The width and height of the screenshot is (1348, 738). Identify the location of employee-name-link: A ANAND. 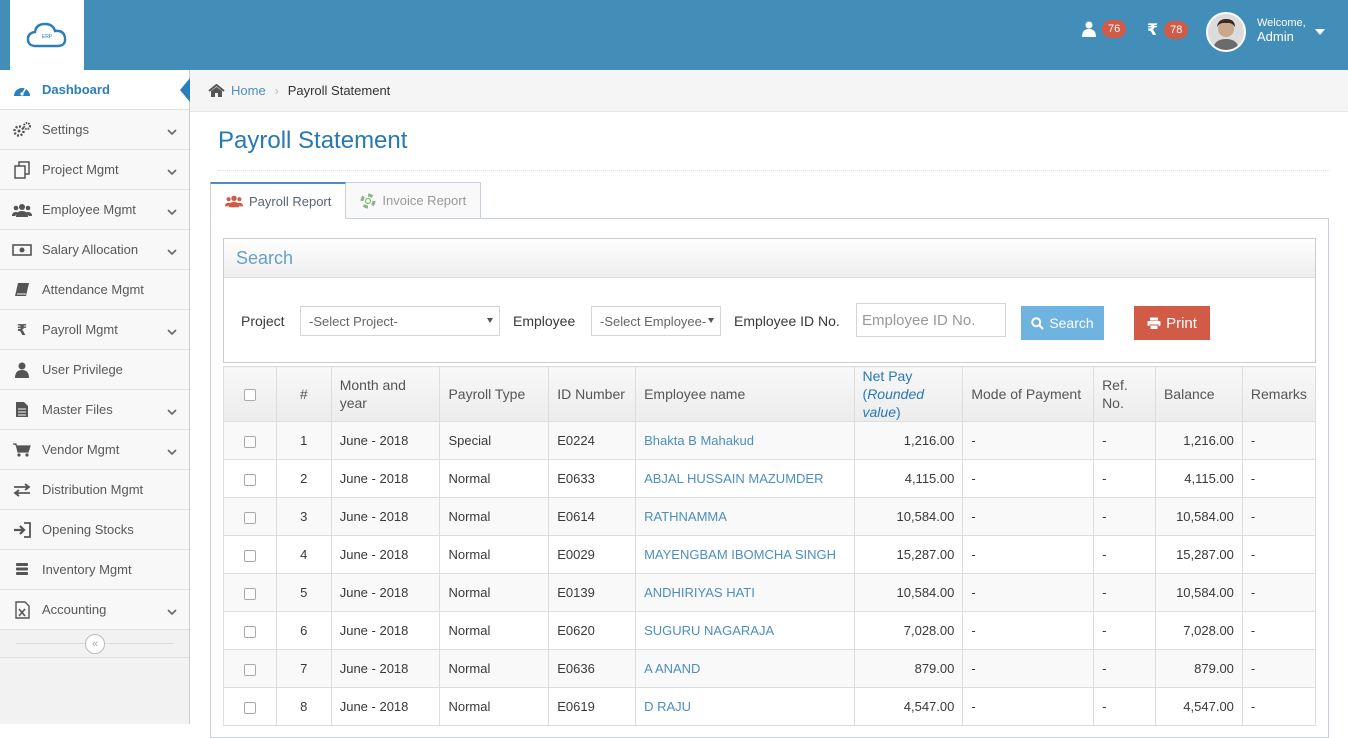
(745, 668).